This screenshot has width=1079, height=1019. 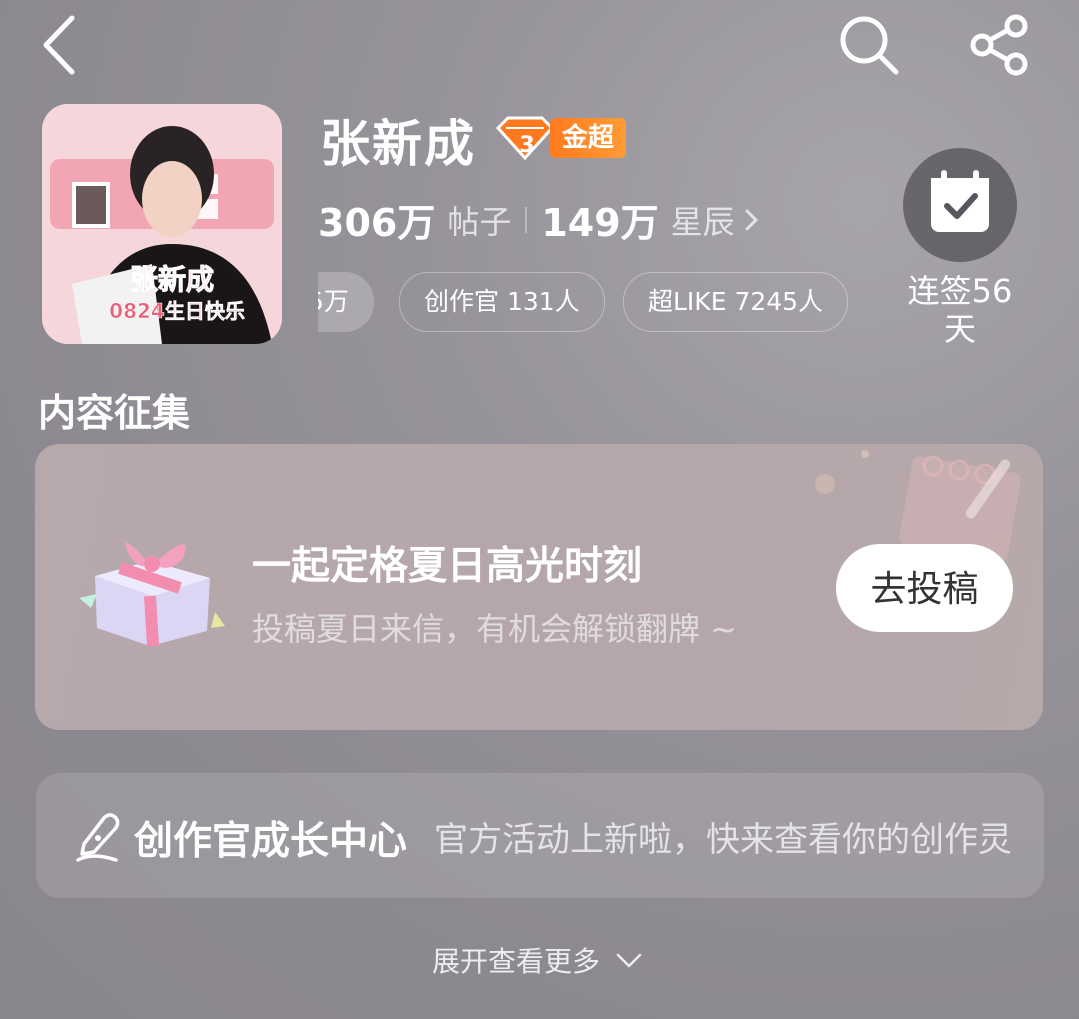 I want to click on chevron-down-icon, so click(x=629, y=960).